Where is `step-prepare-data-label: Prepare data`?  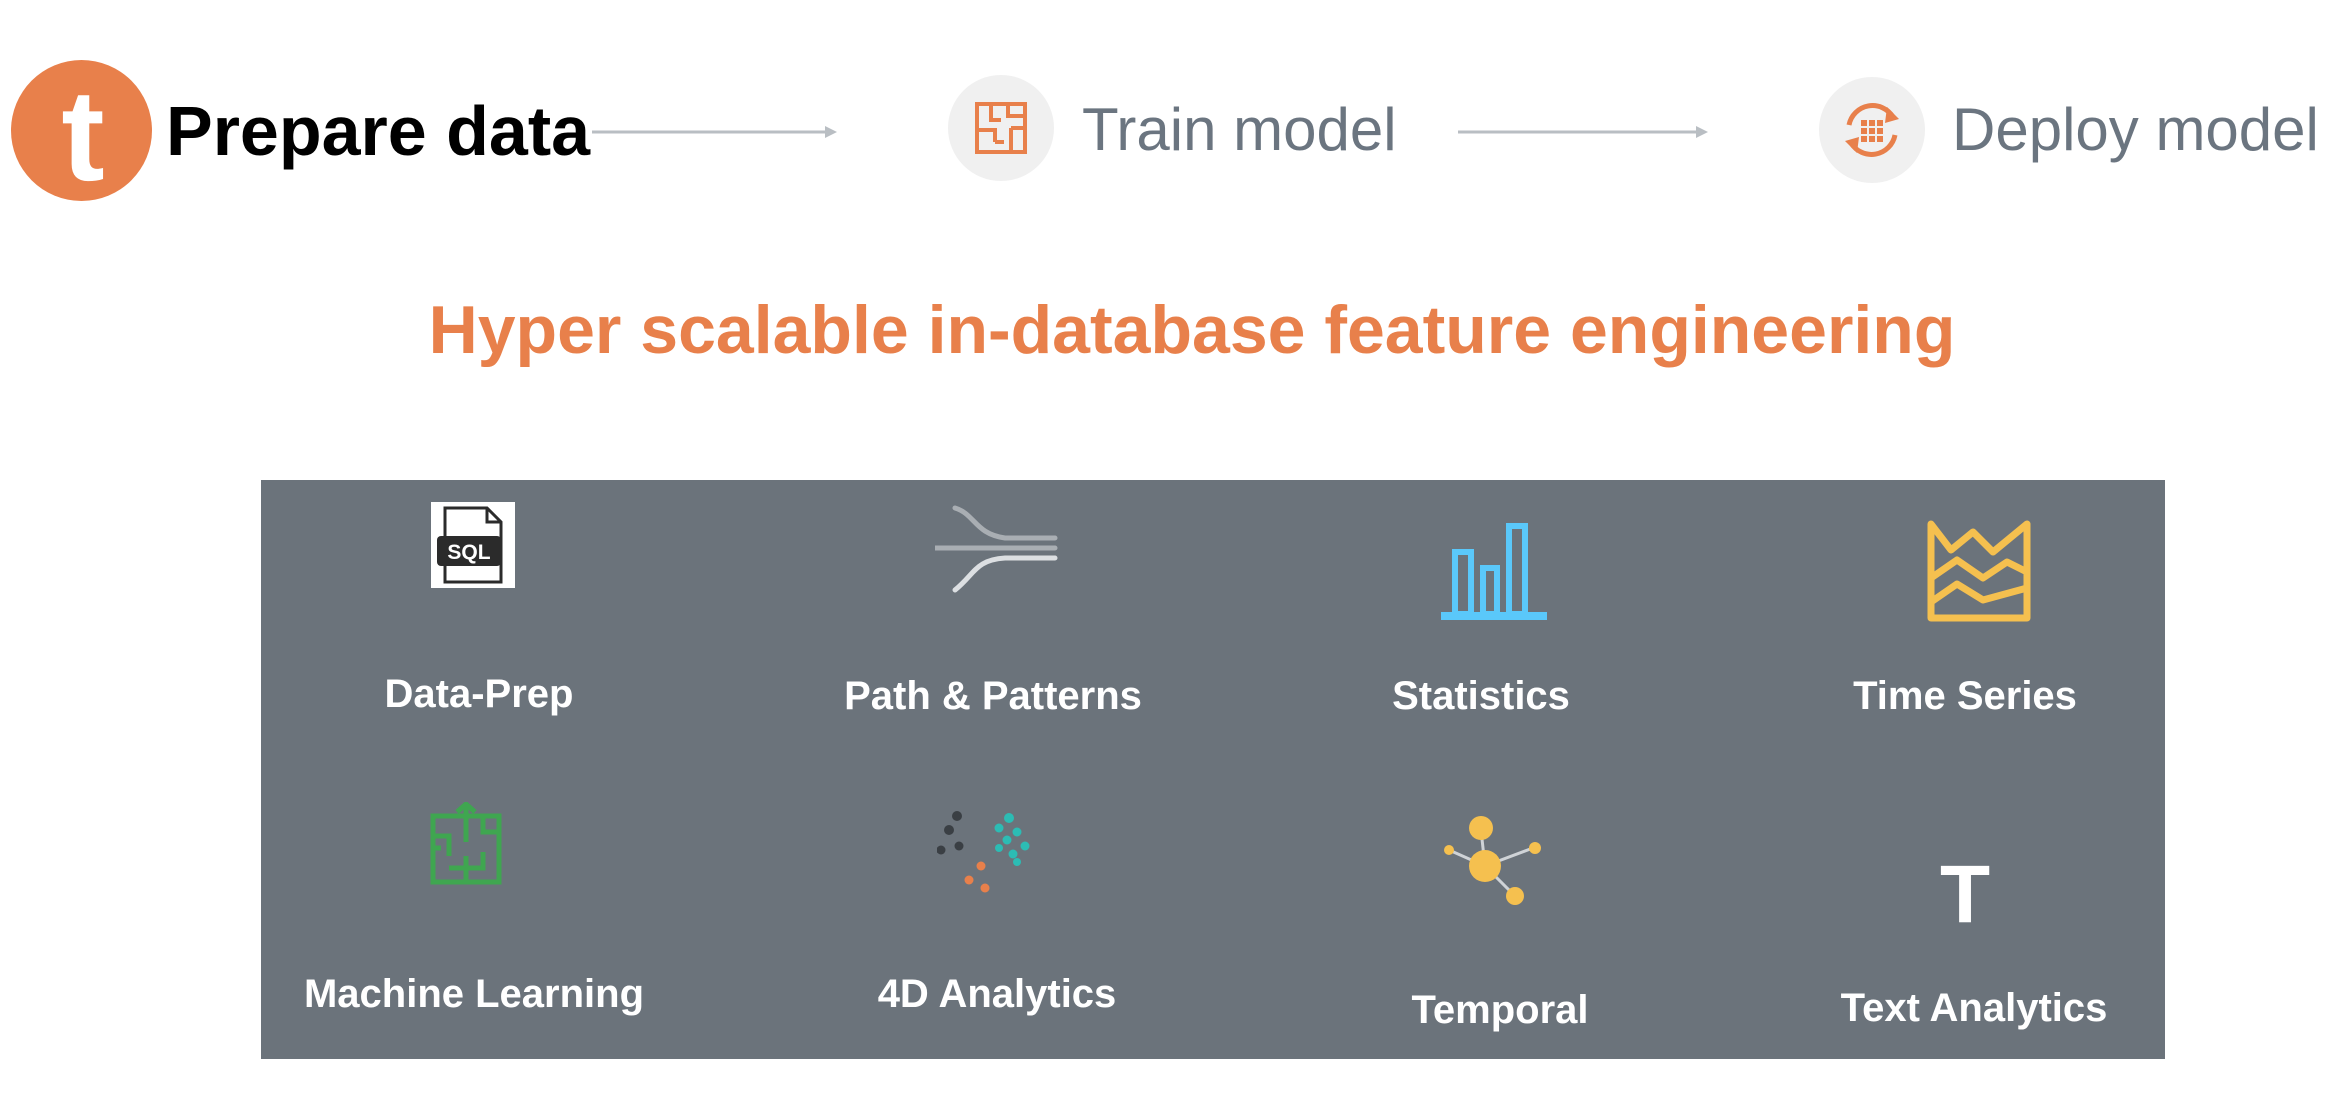 step-prepare-data-label: Prepare data is located at coordinates (378, 131).